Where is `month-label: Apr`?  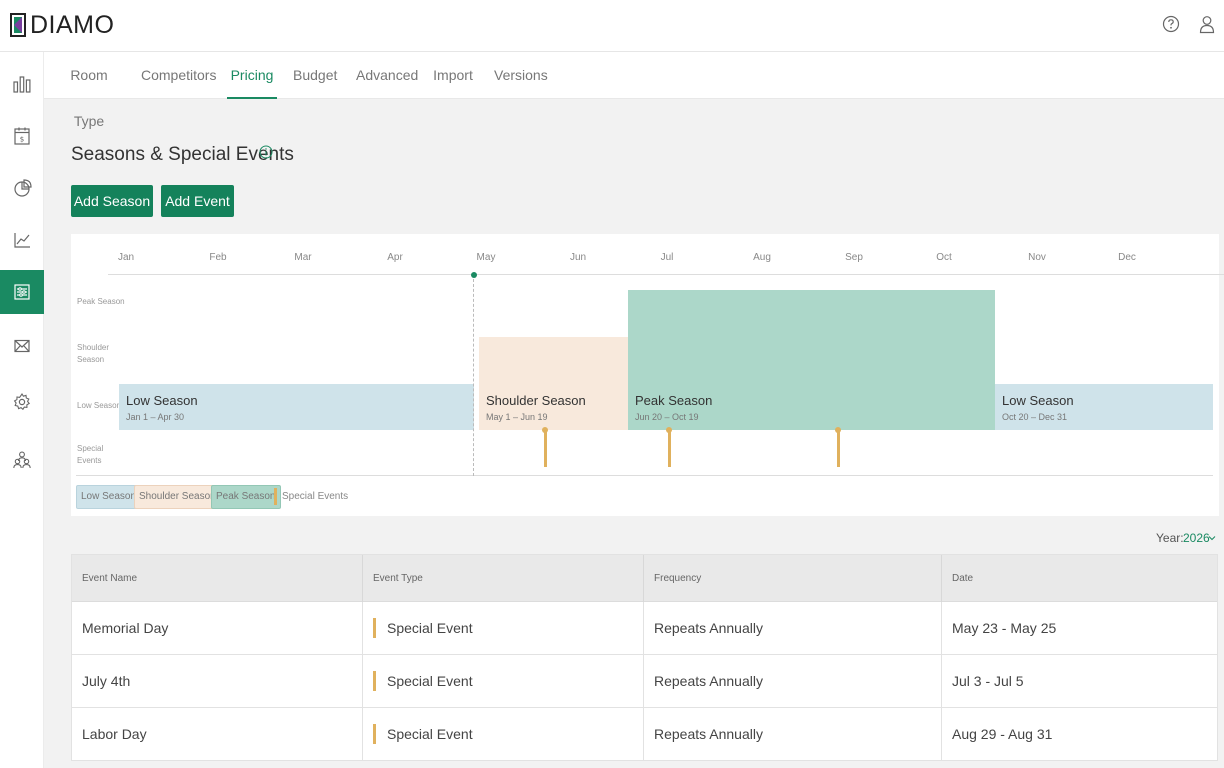 month-label: Apr is located at coordinates (395, 257).